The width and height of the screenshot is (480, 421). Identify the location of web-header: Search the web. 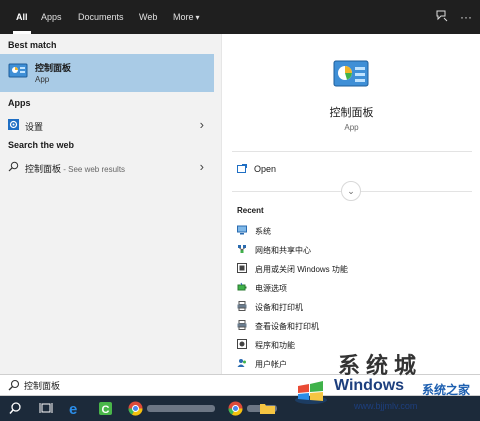
(41, 145).